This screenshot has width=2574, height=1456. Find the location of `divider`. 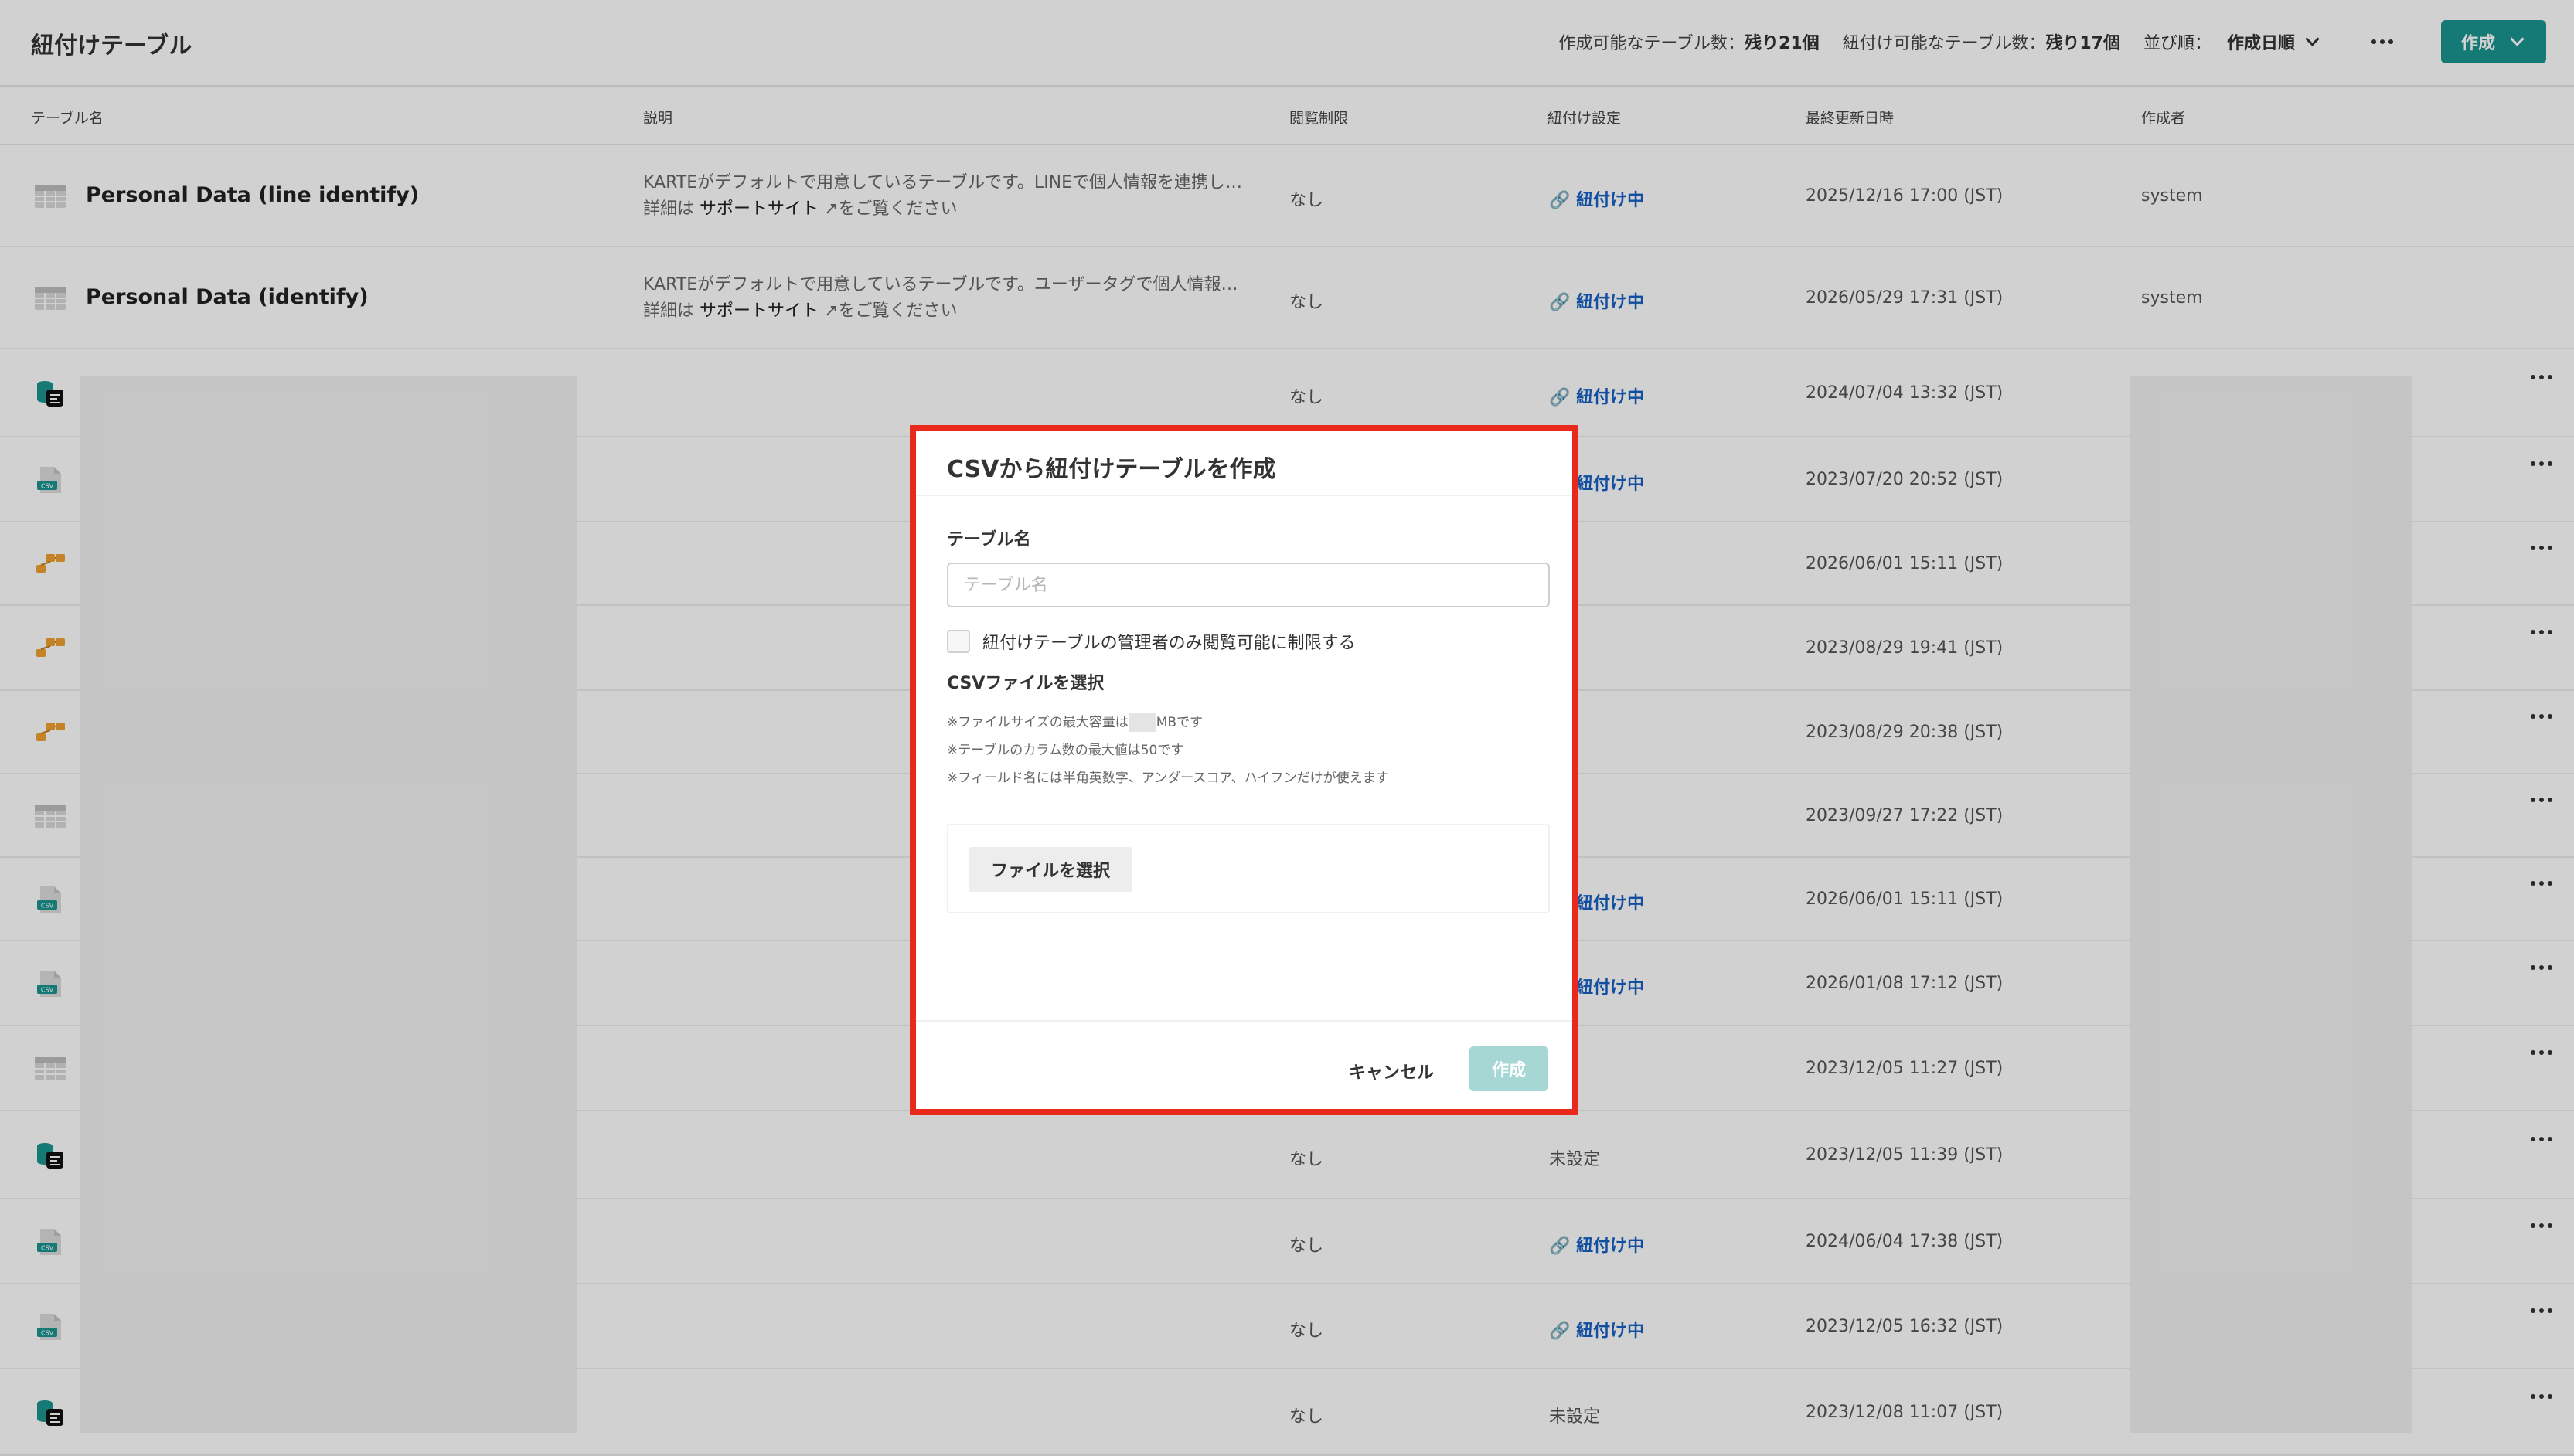

divider is located at coordinates (1244, 496).